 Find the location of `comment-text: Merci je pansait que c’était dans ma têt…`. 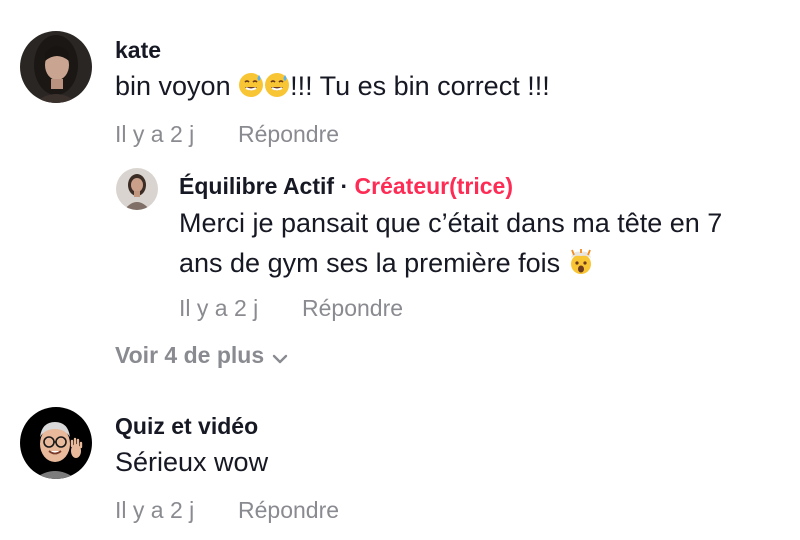

comment-text: Merci je pansait que c’était dans ma têt… is located at coordinates (450, 244).